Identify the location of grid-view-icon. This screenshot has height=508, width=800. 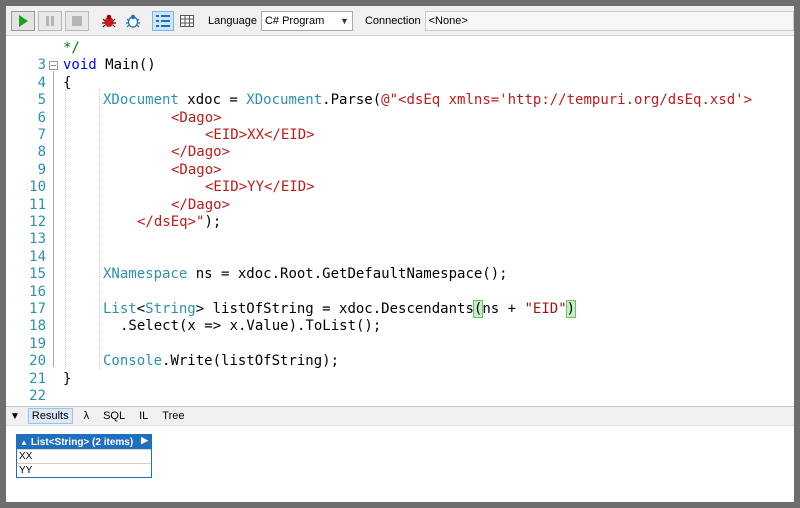
(187, 20).